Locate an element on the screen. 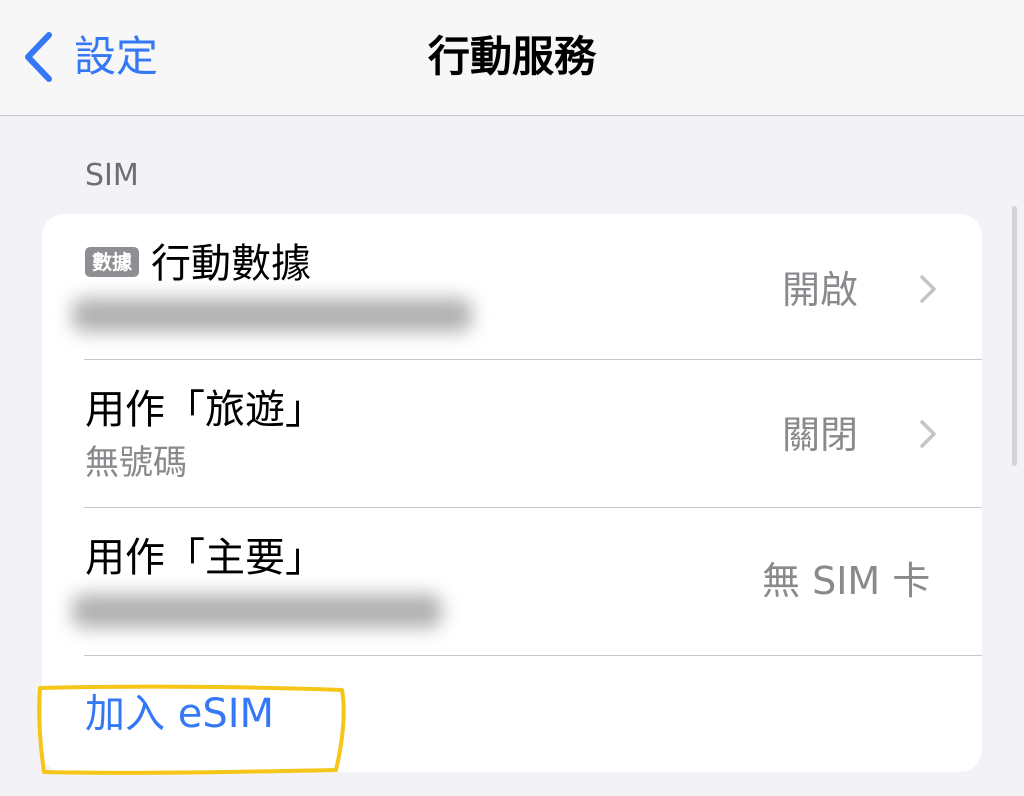 Image resolution: width=1024 pixels, height=796 pixels. page-title: 行動服務 is located at coordinates (511, 56).